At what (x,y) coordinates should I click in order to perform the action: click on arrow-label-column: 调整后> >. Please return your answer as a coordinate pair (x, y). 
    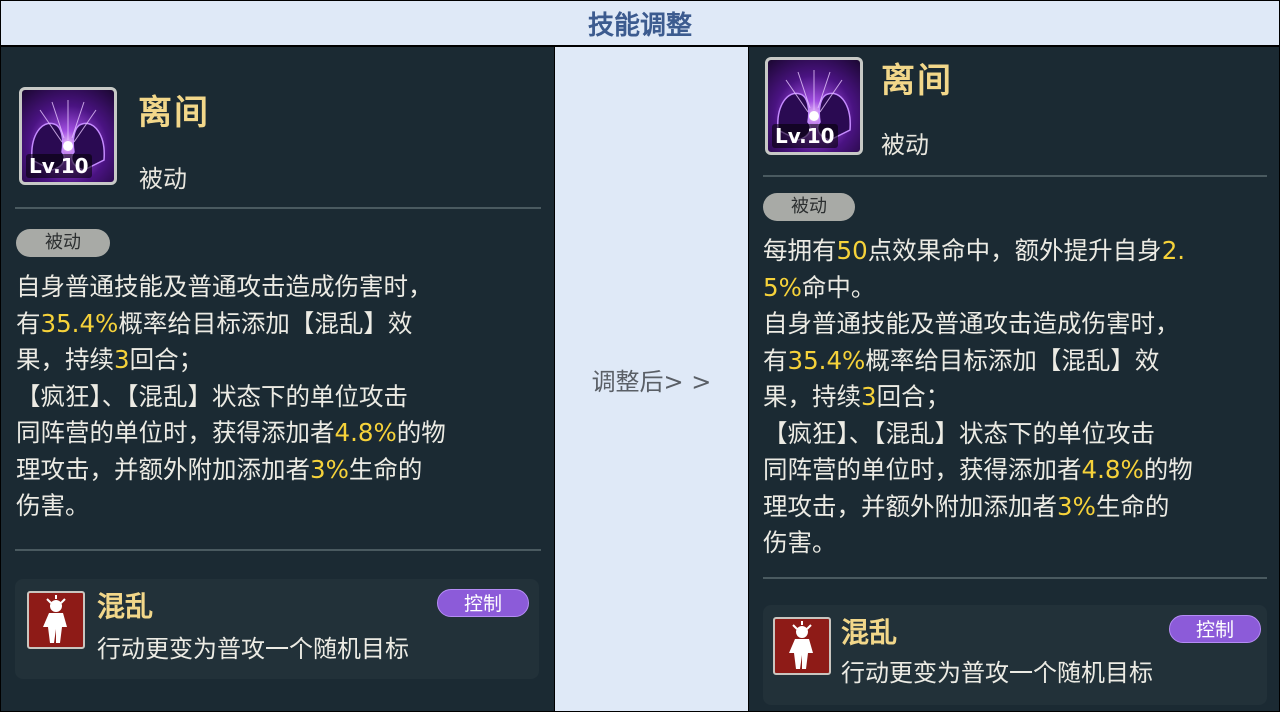
    Looking at the image, I should click on (651, 379).